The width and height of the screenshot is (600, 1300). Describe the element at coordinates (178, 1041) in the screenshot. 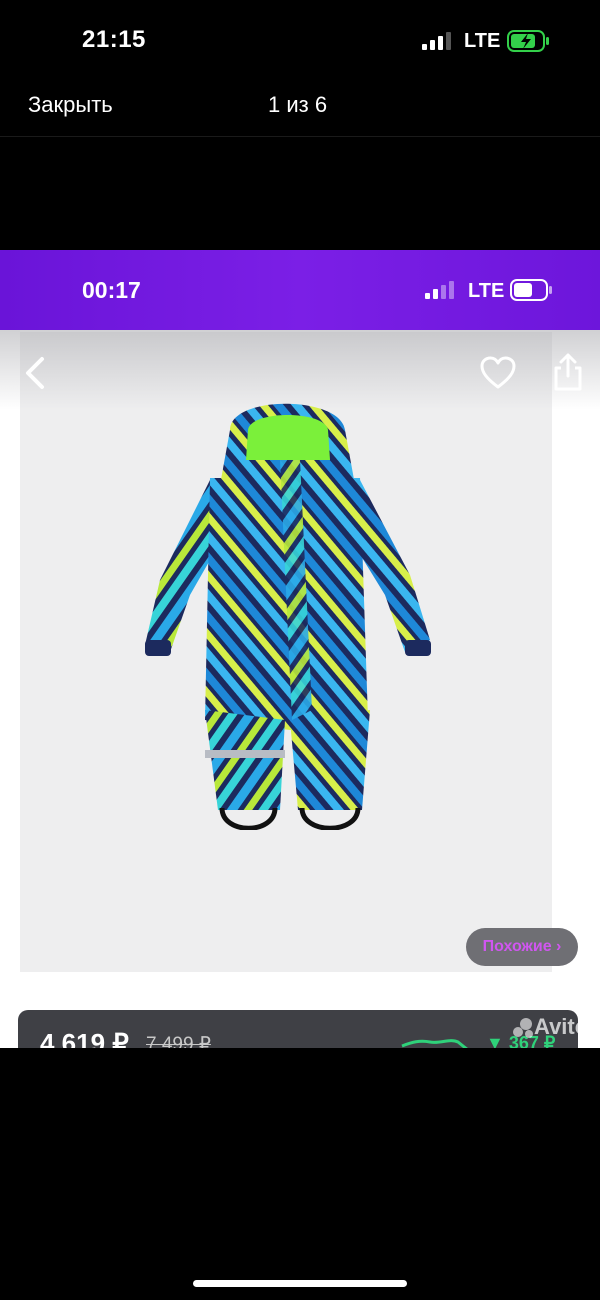

I see `old-price: 7 499 ₽` at that location.